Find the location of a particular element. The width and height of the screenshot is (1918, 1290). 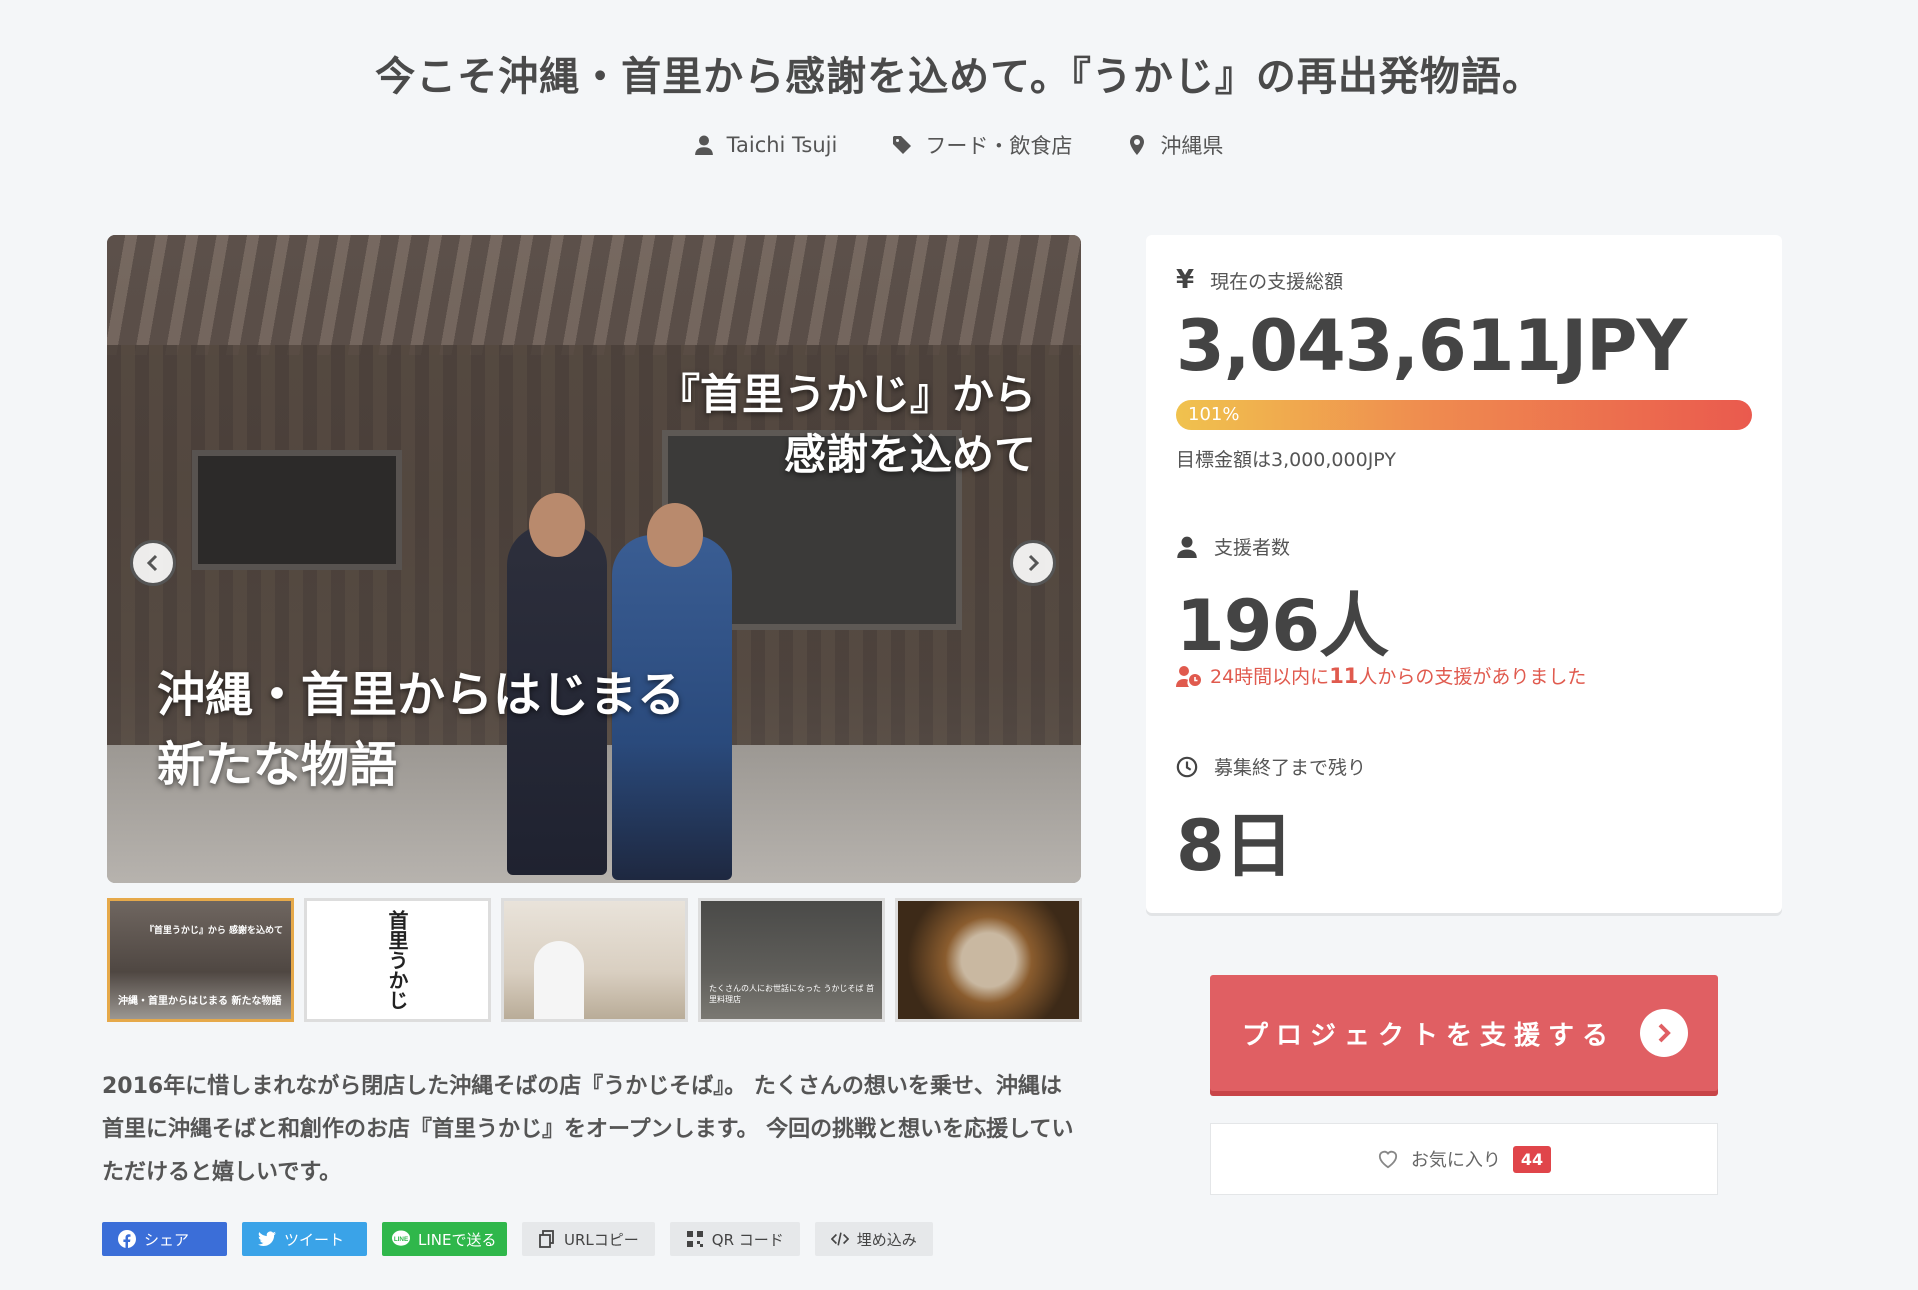

total-amount-label: ¥ 現在の支援総額 is located at coordinates (1259, 280).